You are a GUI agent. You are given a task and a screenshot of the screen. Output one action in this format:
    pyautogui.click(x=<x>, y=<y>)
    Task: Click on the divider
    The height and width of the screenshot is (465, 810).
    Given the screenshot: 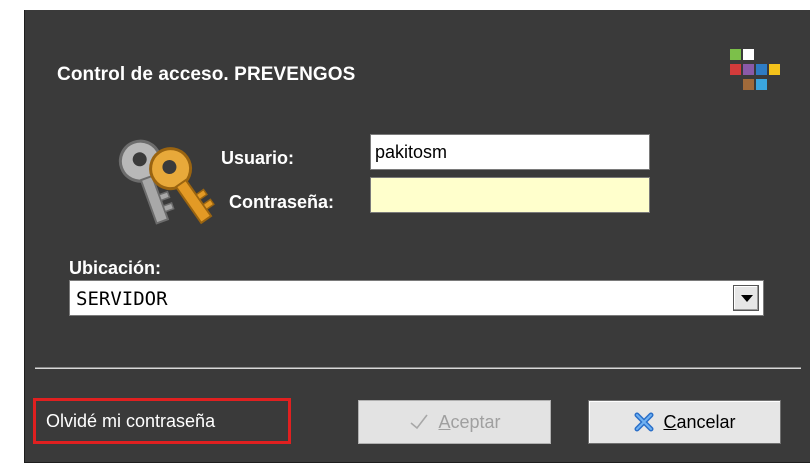 What is the action you would take?
    pyautogui.click(x=418, y=368)
    